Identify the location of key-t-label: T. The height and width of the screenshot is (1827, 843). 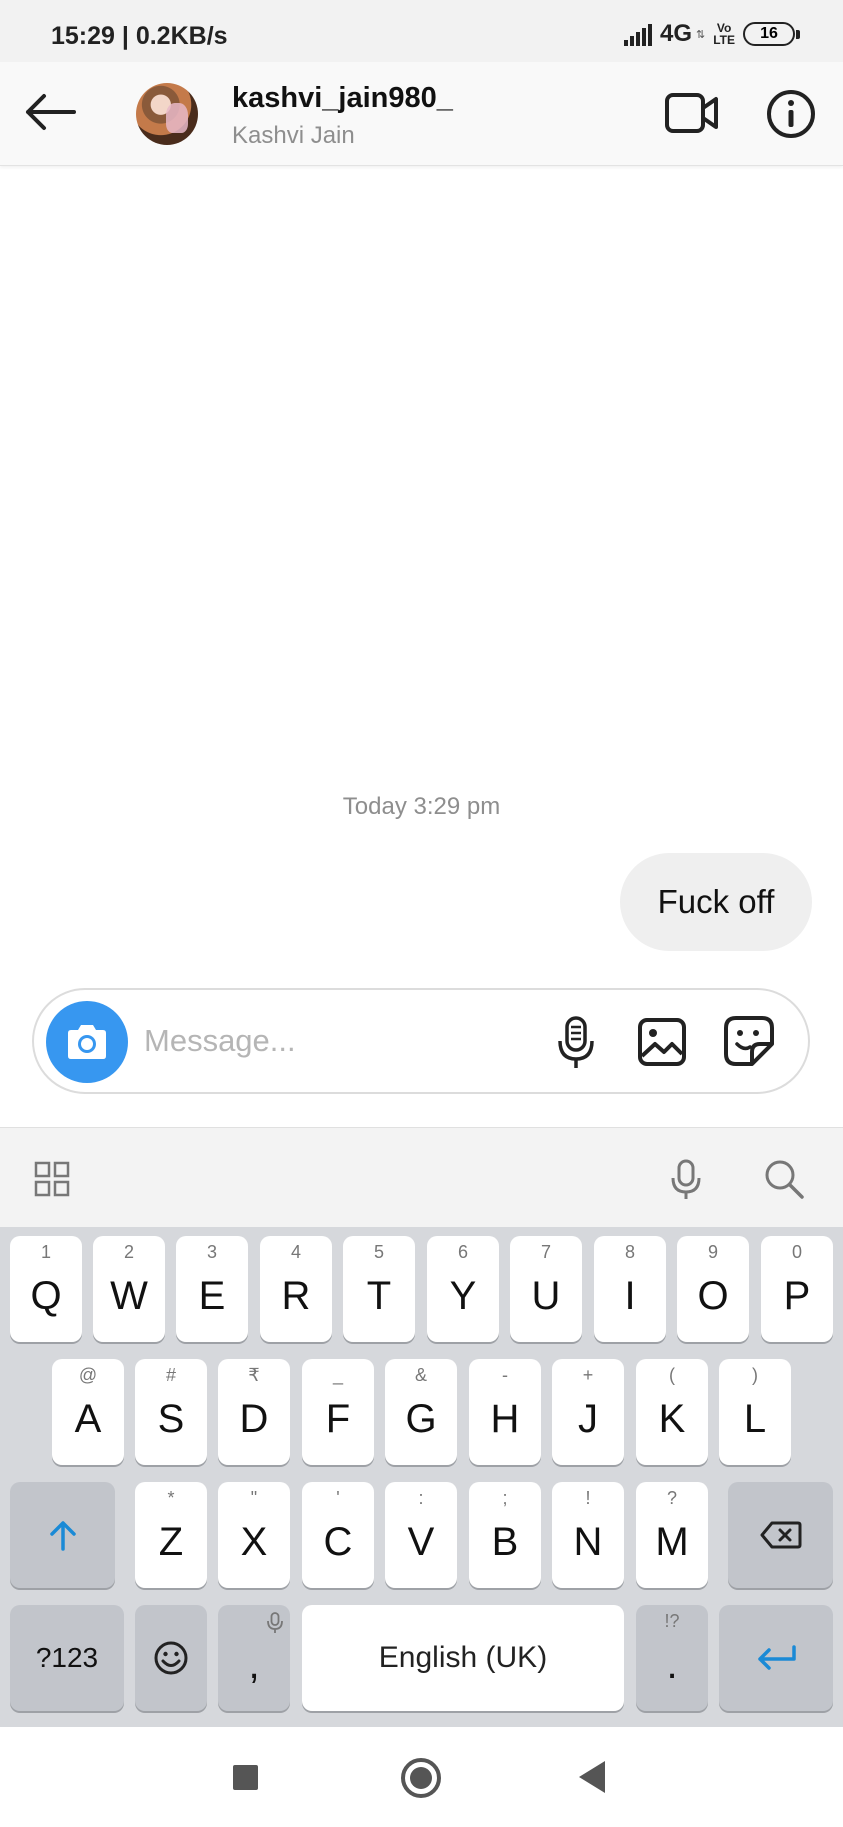
(379, 1295).